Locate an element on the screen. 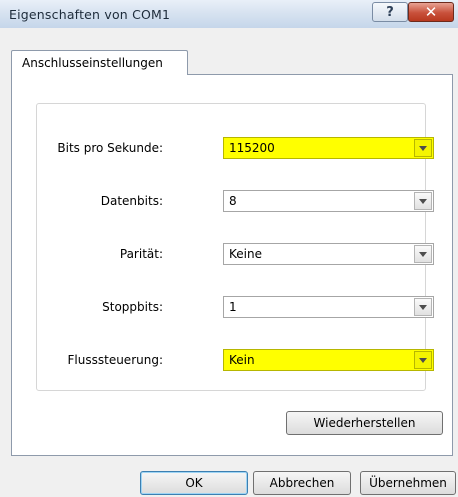 The image size is (458, 497). parity-label: Parität: is located at coordinates (141, 254).